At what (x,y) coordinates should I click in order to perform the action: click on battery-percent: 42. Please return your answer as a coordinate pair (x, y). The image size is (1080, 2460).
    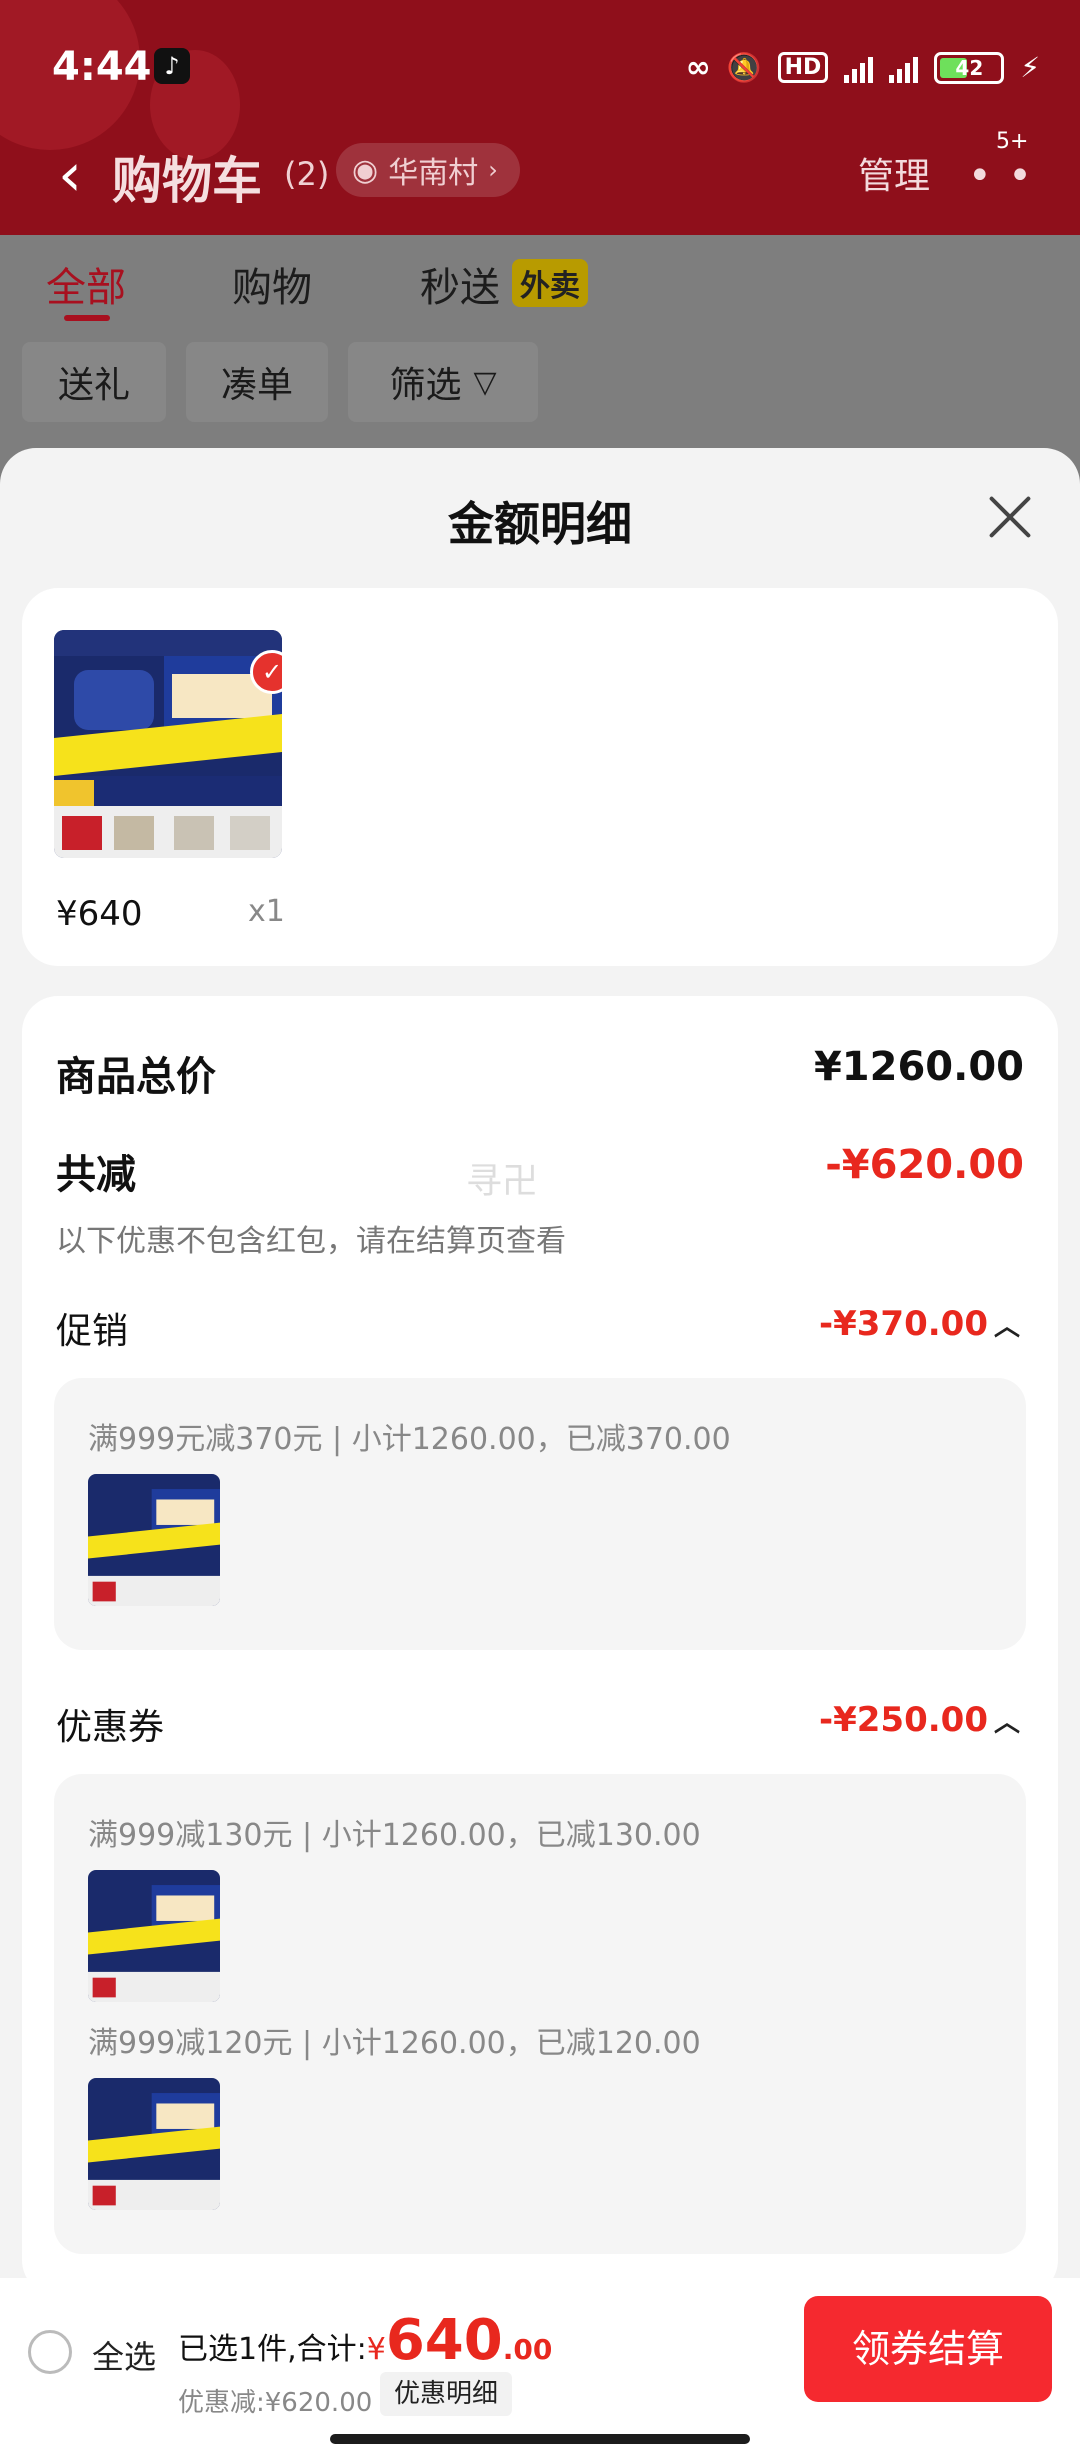
    Looking at the image, I should click on (969, 67).